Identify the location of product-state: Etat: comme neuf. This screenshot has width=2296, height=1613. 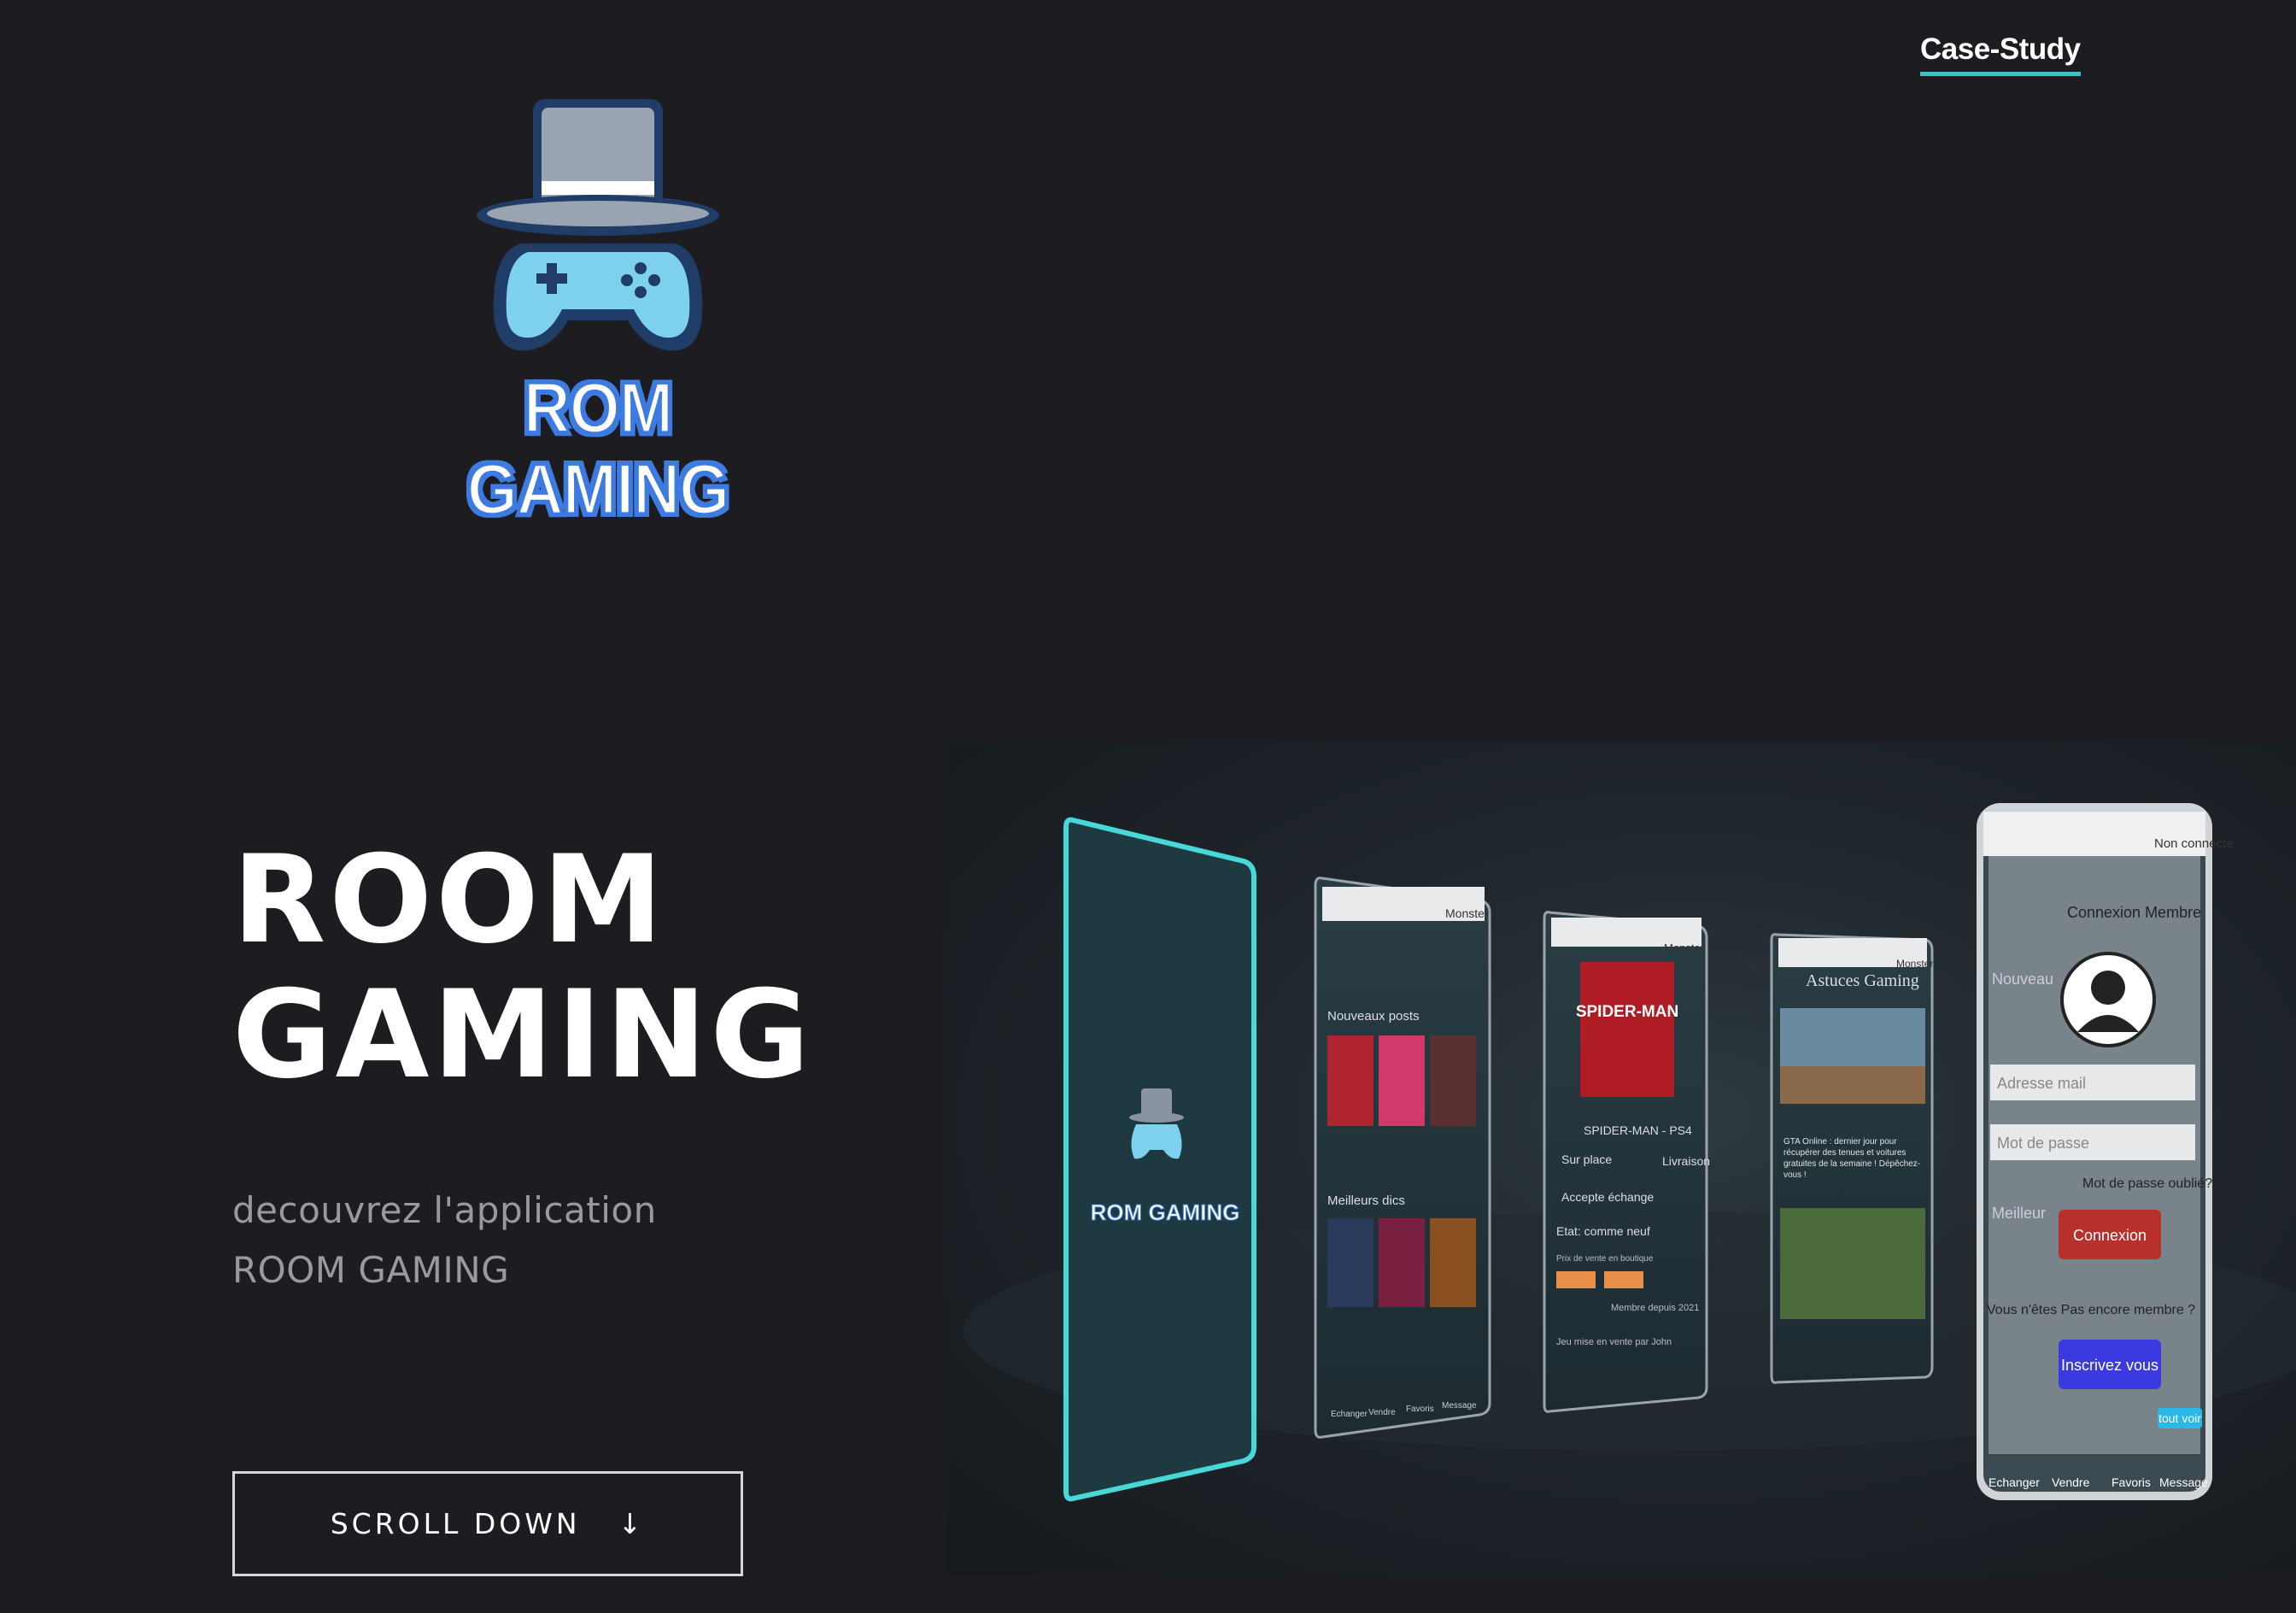
(1603, 1231).